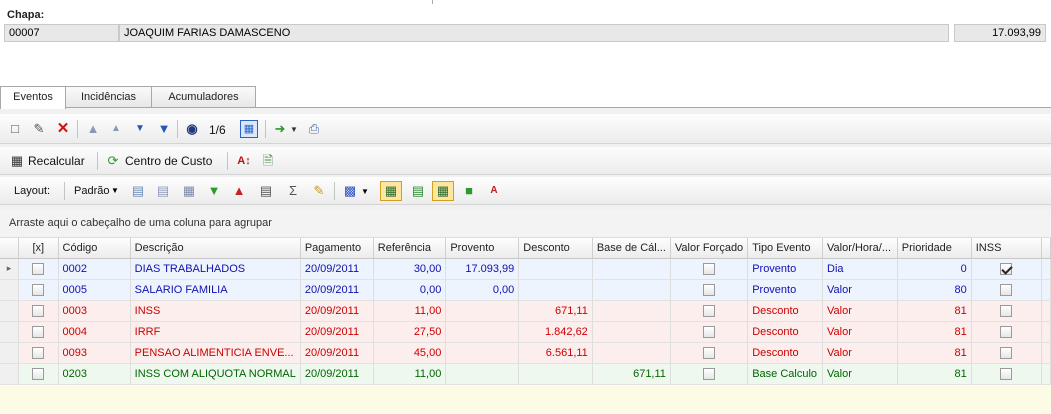 The image size is (1051, 414). What do you see at coordinates (934, 290) in the screenshot?
I see `cell-prioridade: 80` at bounding box center [934, 290].